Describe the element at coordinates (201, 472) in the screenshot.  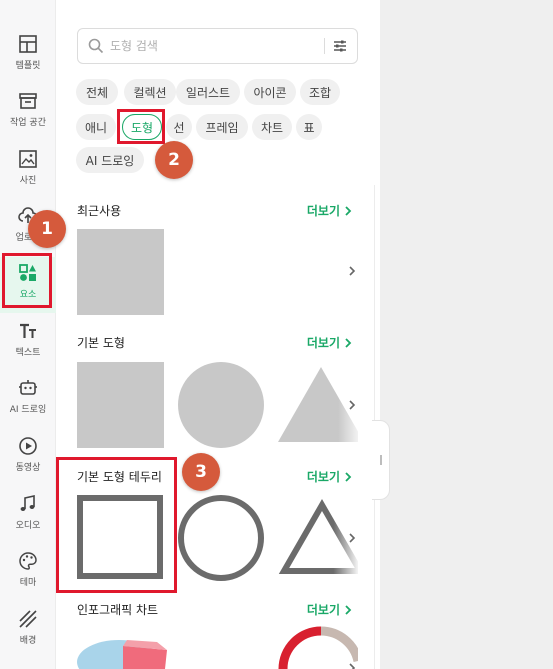
I see `step-badge-3: 3` at that location.